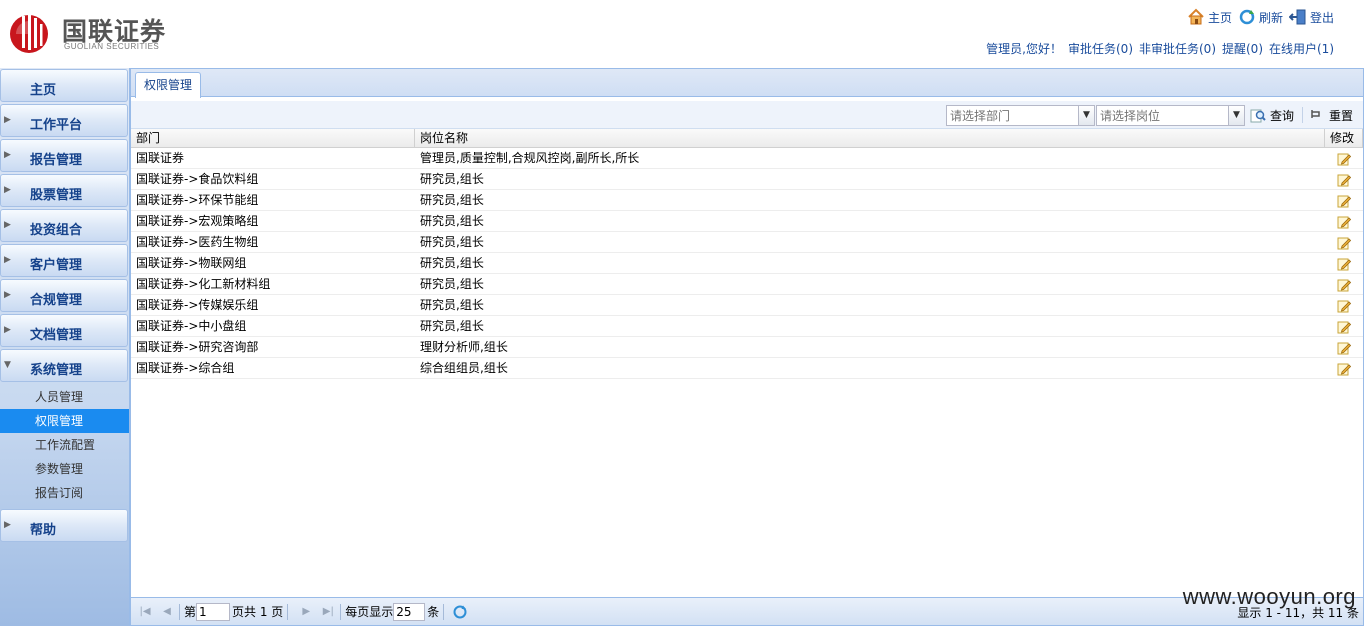 Image resolution: width=1364 pixels, height=626 pixels. I want to click on top-links: 主页 刷新 登出, so click(1260, 17).